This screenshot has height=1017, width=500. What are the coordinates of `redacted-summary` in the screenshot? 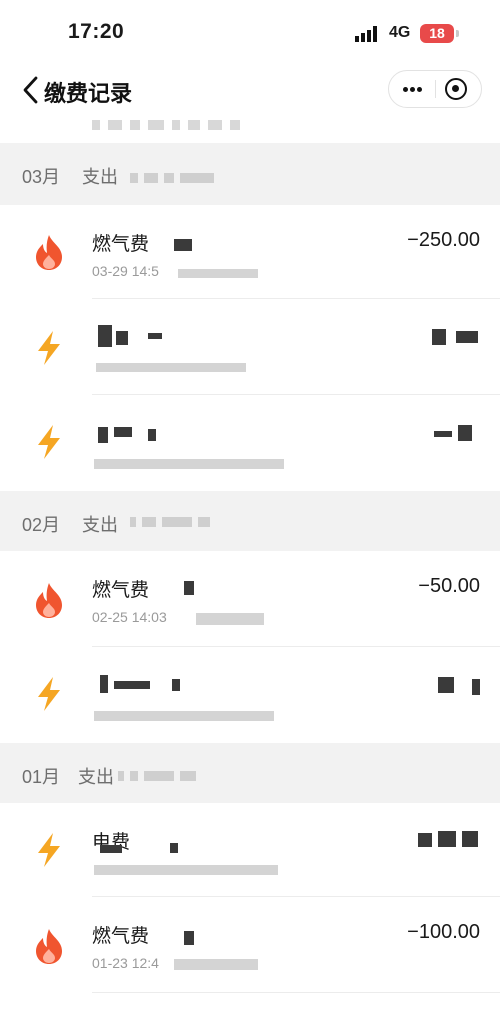 It's located at (170, 125).